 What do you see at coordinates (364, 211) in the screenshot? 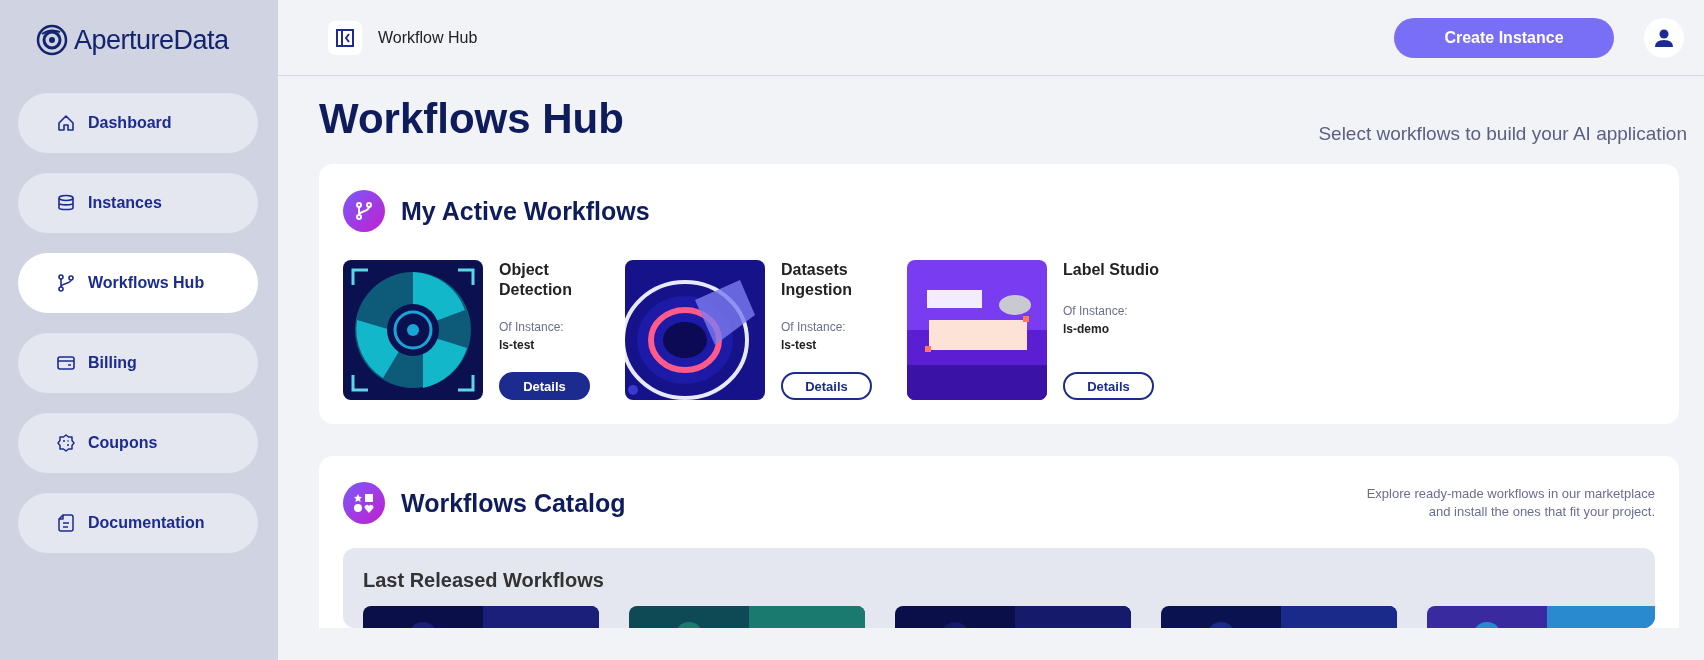
I see `workflow-branch-icon` at bounding box center [364, 211].